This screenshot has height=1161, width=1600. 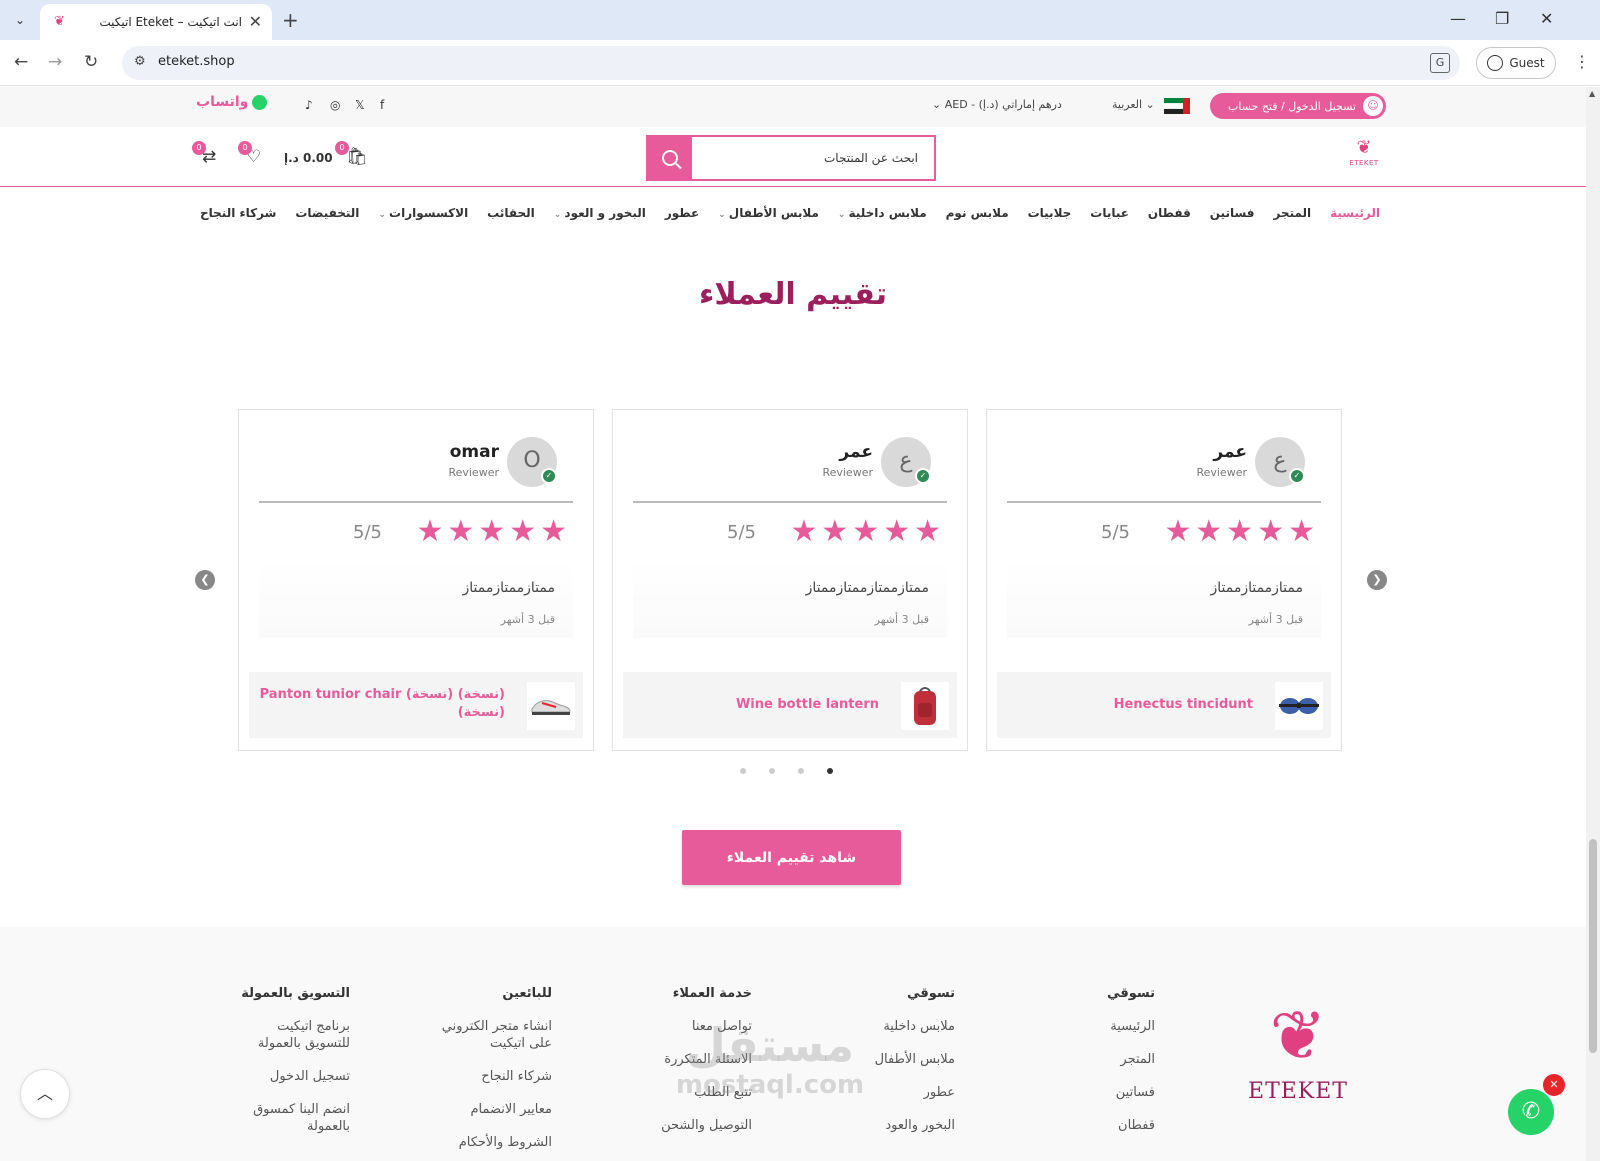 I want to click on address-bar-row: ← → ↻ ⚙ eteket.shop G Guest ⋮, so click(x=800, y=63).